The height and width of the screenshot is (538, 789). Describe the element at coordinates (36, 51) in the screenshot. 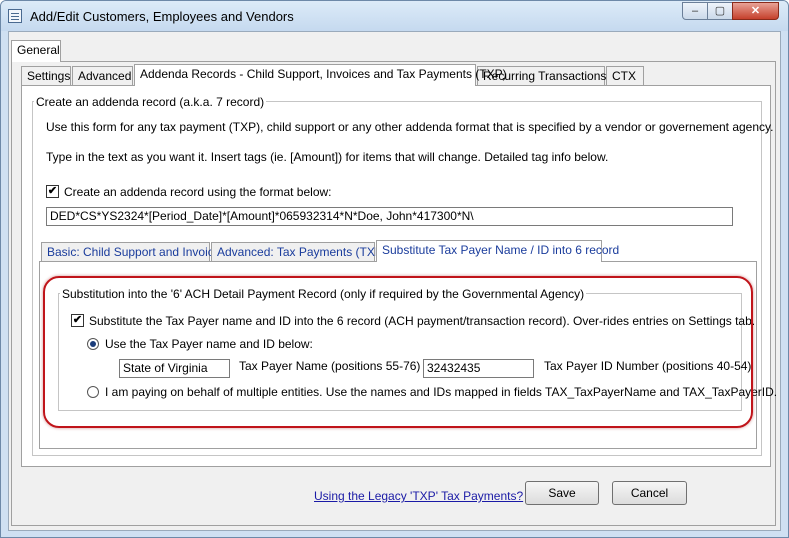

I see `tab-general: General` at that location.